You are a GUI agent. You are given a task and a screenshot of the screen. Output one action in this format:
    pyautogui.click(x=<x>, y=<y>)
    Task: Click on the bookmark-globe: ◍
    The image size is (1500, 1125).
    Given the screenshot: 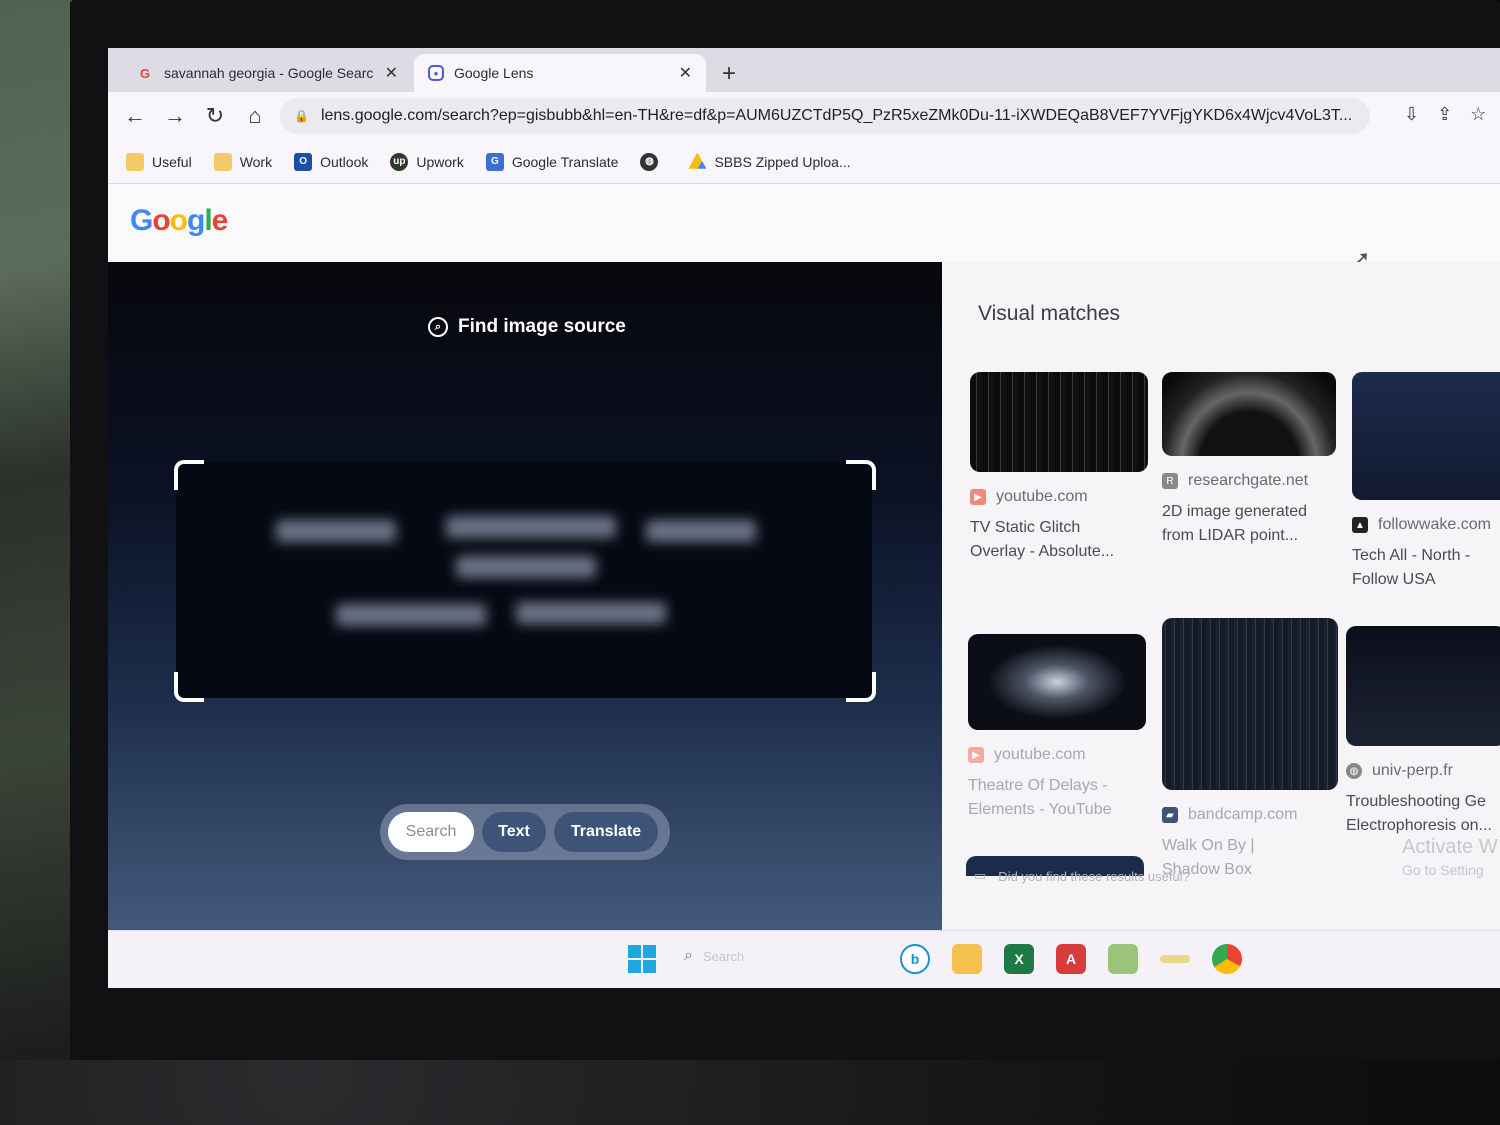 What is the action you would take?
    pyautogui.click(x=653, y=161)
    